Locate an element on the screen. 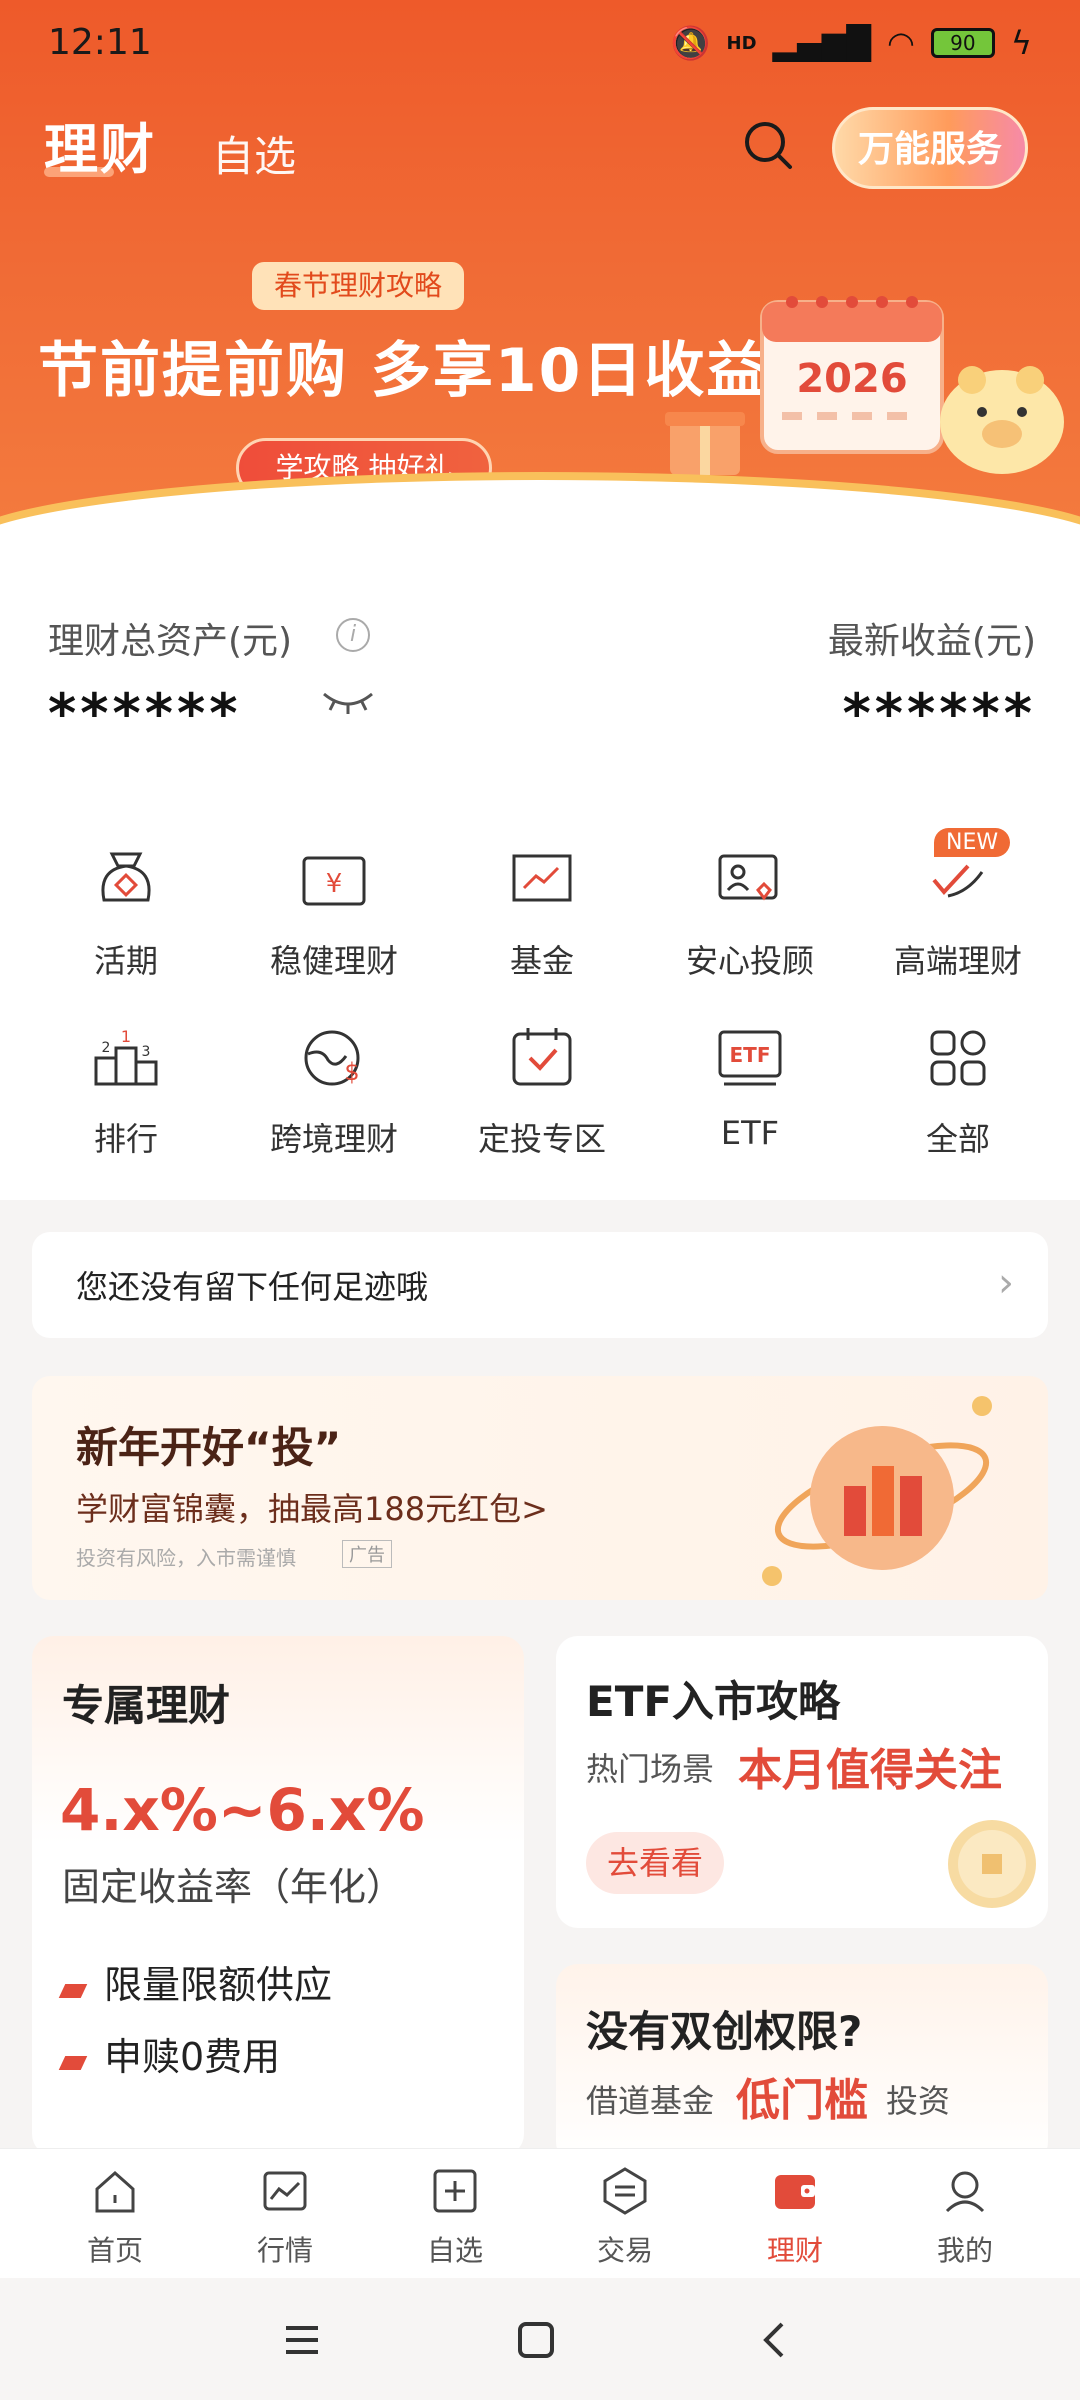 The height and width of the screenshot is (2400, 1080). svg-text: 1 is located at coordinates (126, 1036).